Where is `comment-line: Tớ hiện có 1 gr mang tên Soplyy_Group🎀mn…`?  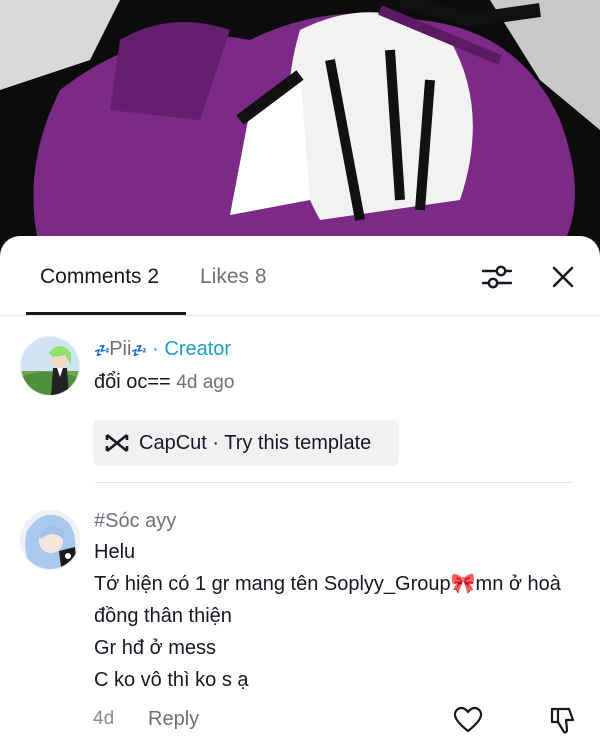 comment-line: Tớ hiện có 1 gr mang tên Soplyy_Group🎀mn… is located at coordinates (327, 600).